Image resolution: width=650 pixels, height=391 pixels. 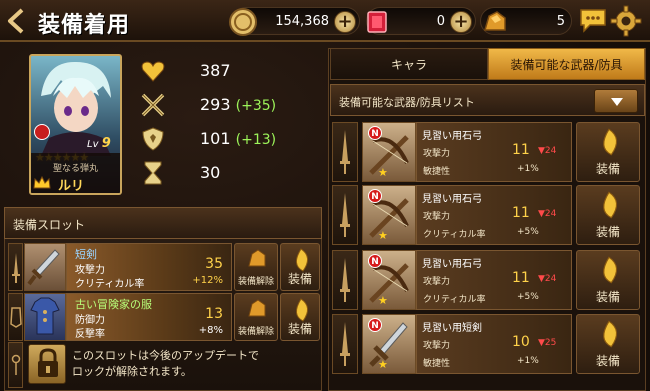 I want to click on item-stat2: 敏捷性, so click(x=437, y=364).